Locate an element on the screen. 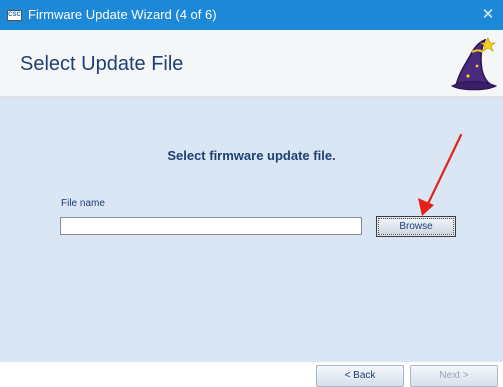 The width and height of the screenshot is (503, 387). next-button: Next > is located at coordinates (454, 376).